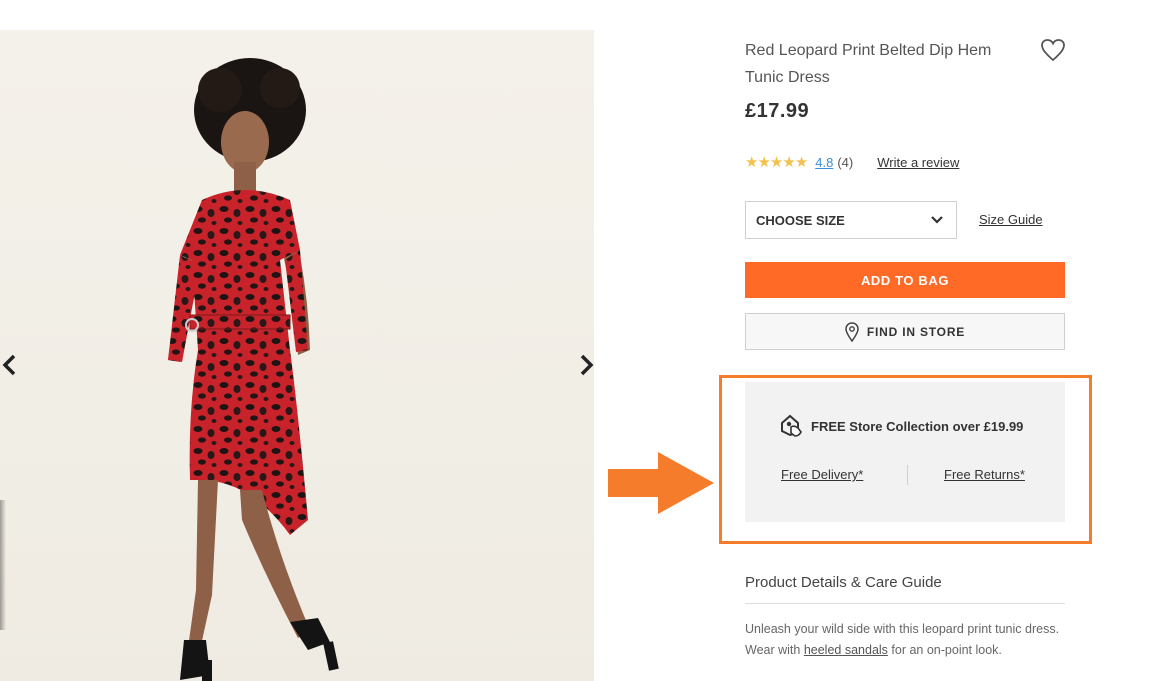 The width and height of the screenshot is (1161, 681). I want to click on chevron-left-icon, so click(9, 365).